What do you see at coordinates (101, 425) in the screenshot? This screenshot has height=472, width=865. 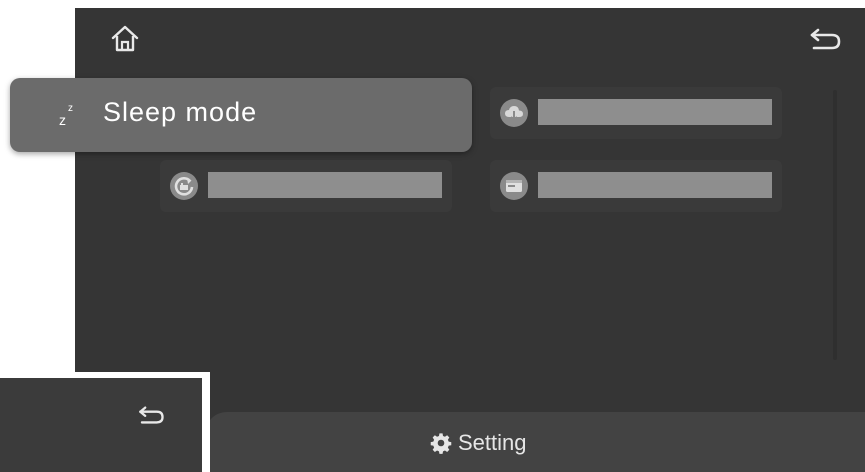 I see `inset-screen` at bounding box center [101, 425].